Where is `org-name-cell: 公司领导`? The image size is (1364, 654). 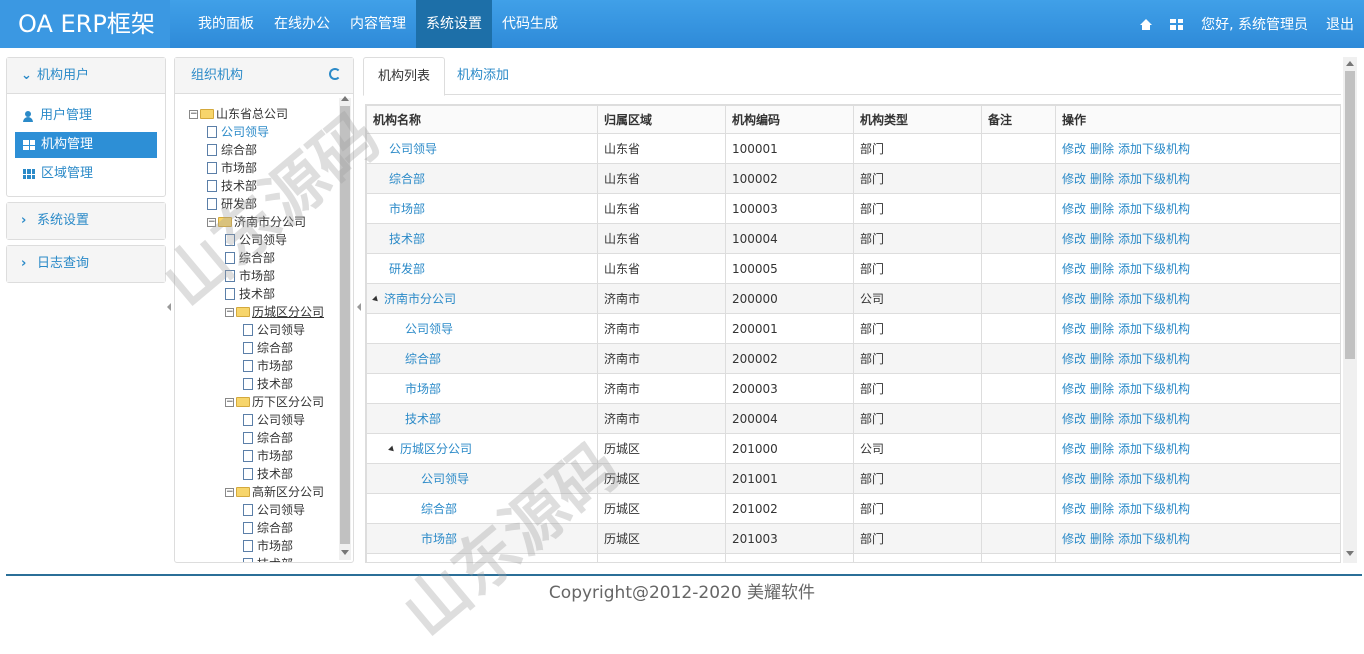 org-name-cell: 公司领导 is located at coordinates (482, 328).